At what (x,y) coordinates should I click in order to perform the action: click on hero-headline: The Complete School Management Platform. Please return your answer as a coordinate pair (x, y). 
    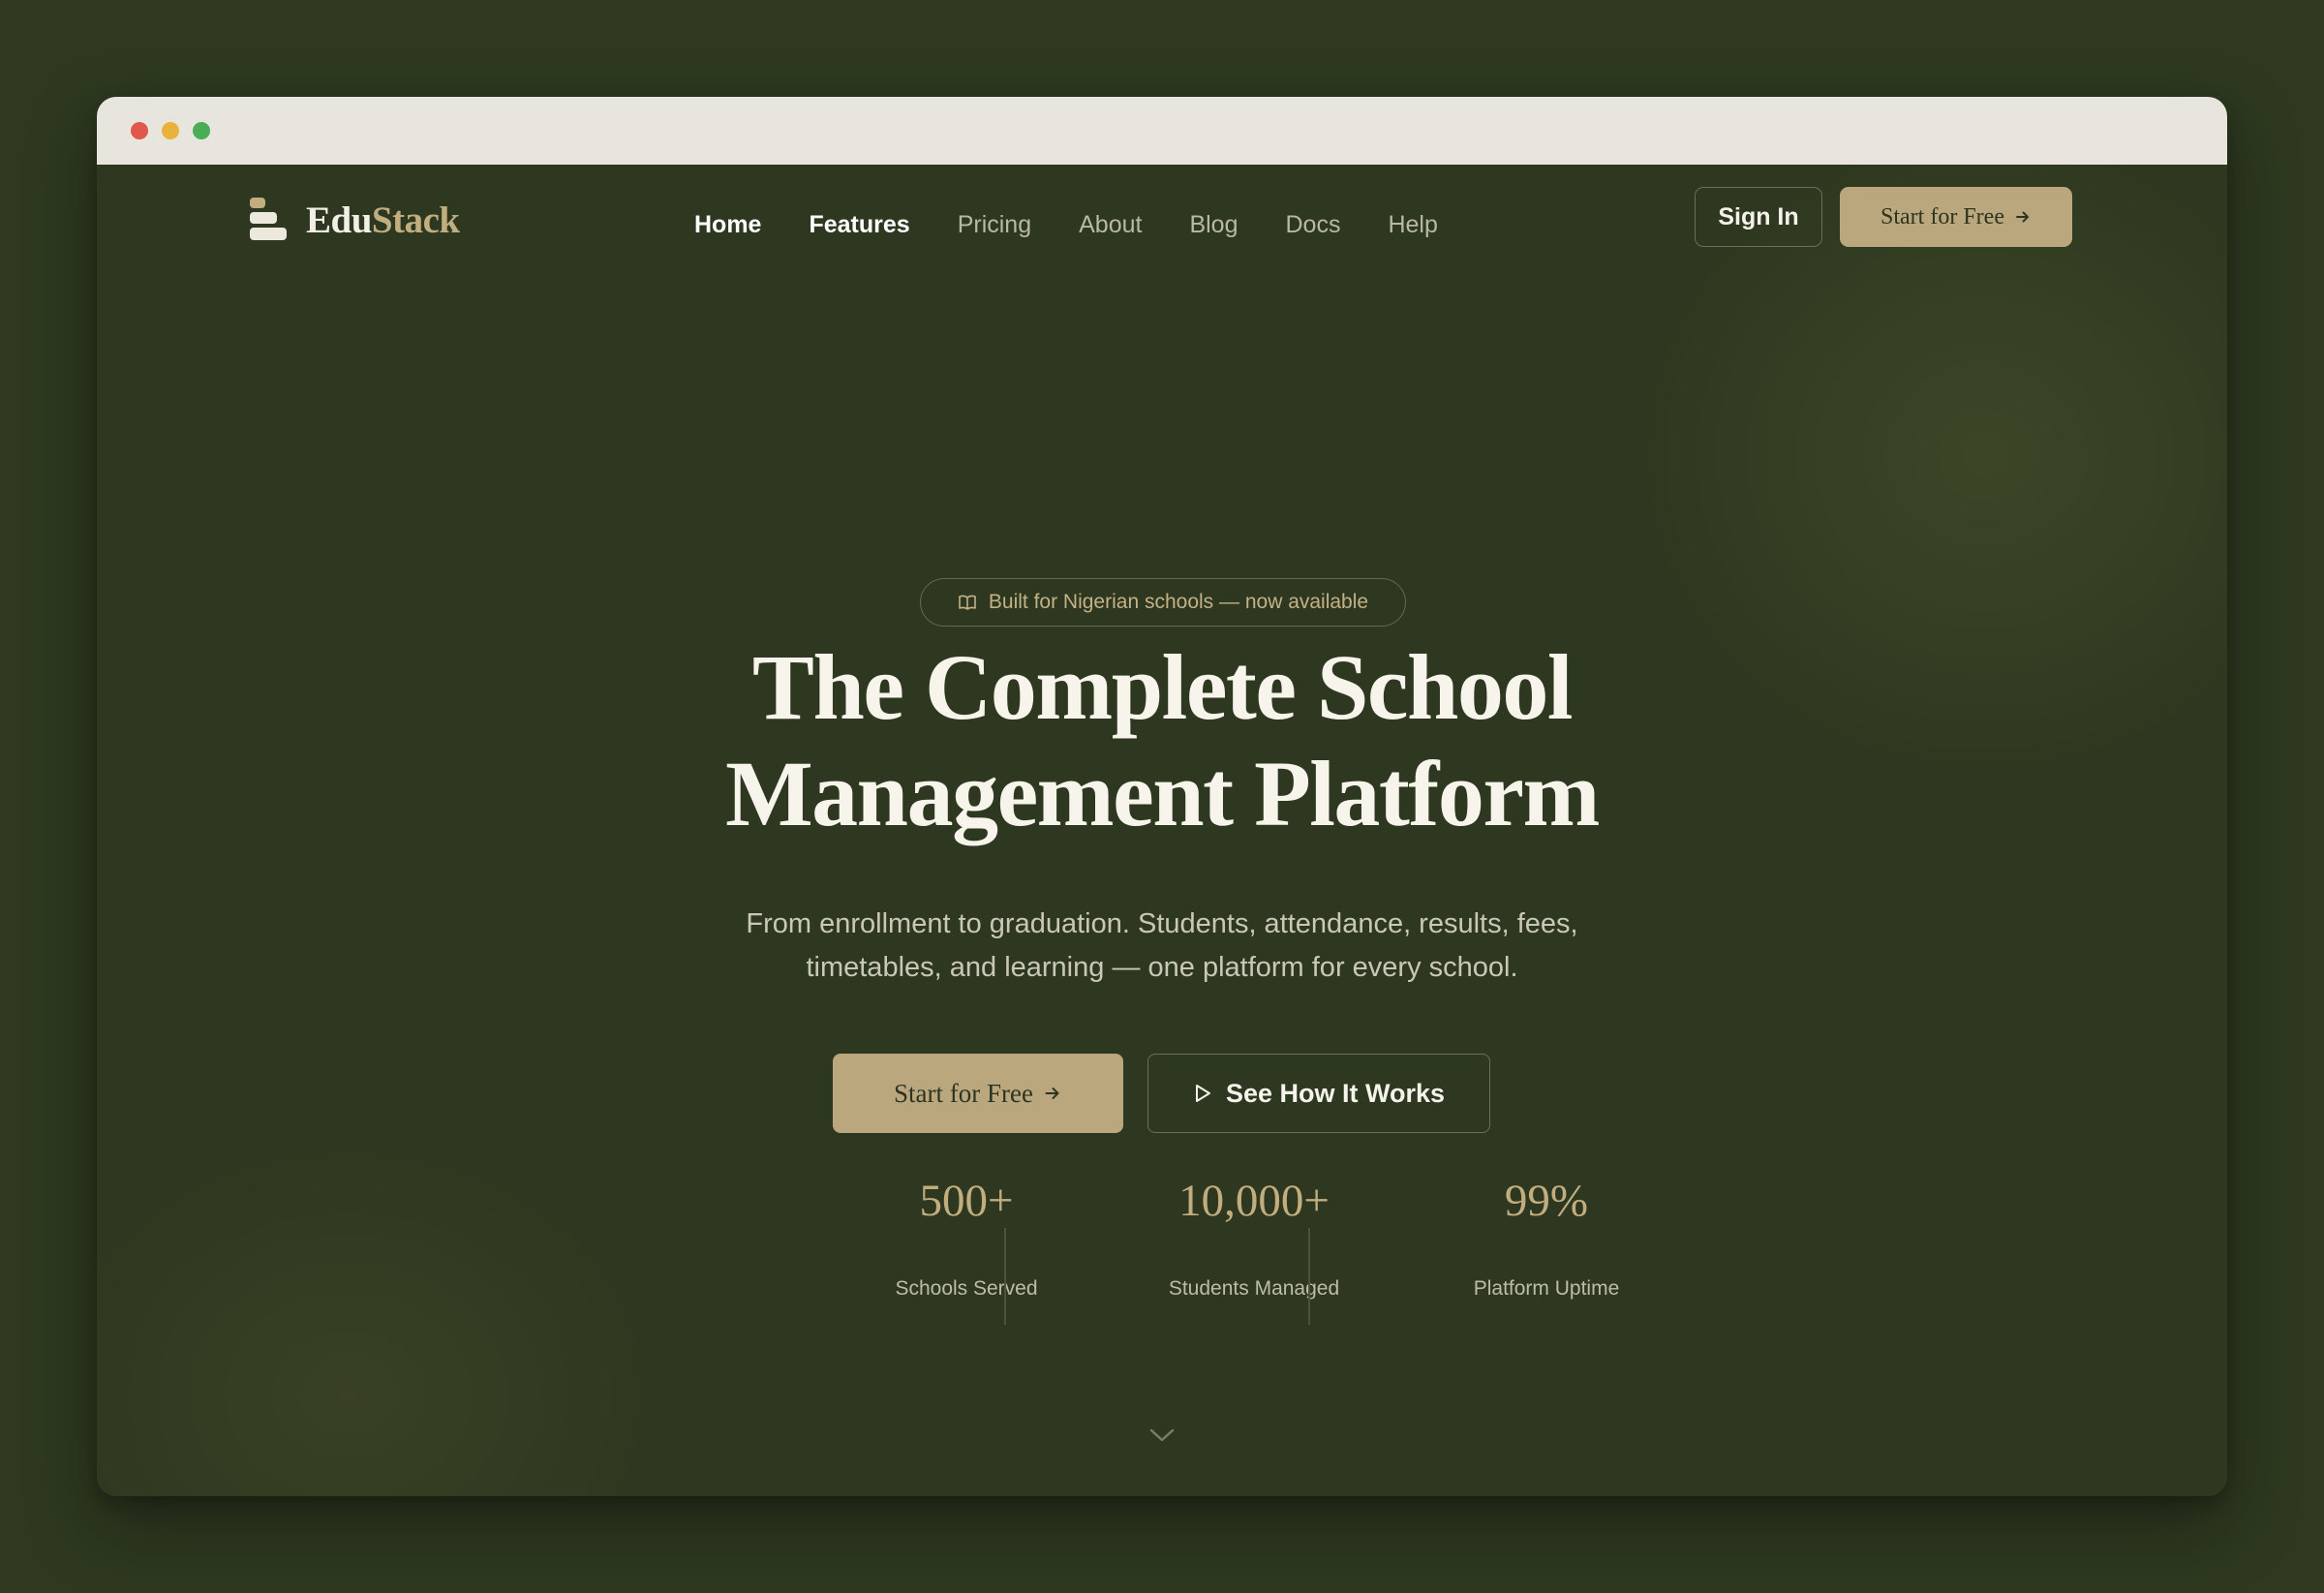
    Looking at the image, I should click on (1162, 740).